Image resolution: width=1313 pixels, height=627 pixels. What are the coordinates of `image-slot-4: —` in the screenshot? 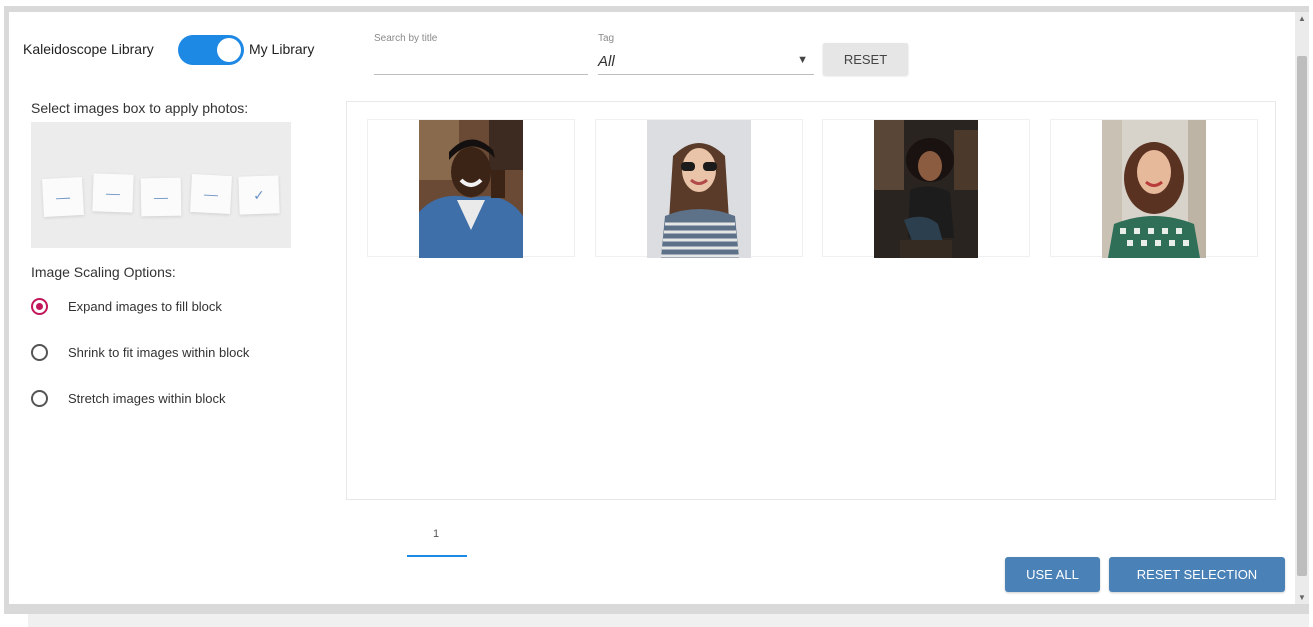 It's located at (211, 194).